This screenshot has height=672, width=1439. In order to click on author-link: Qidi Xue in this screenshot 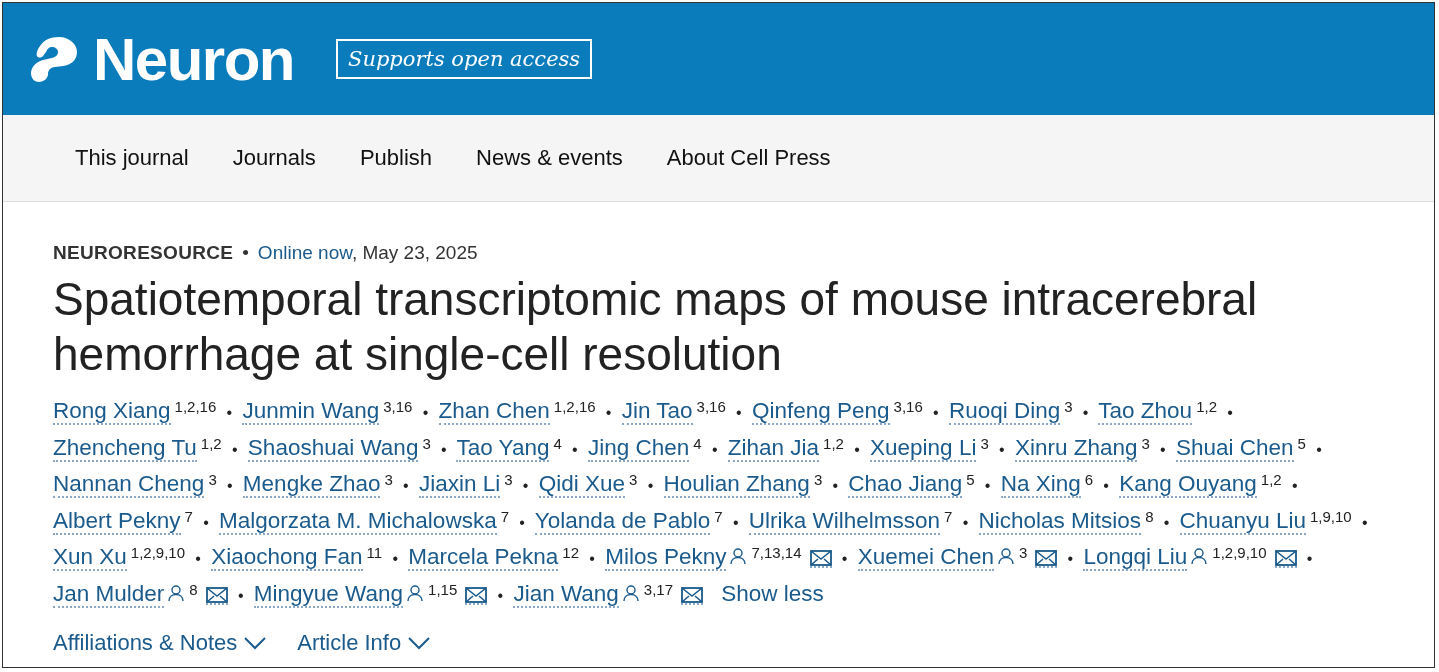, I will do `click(582, 485)`.